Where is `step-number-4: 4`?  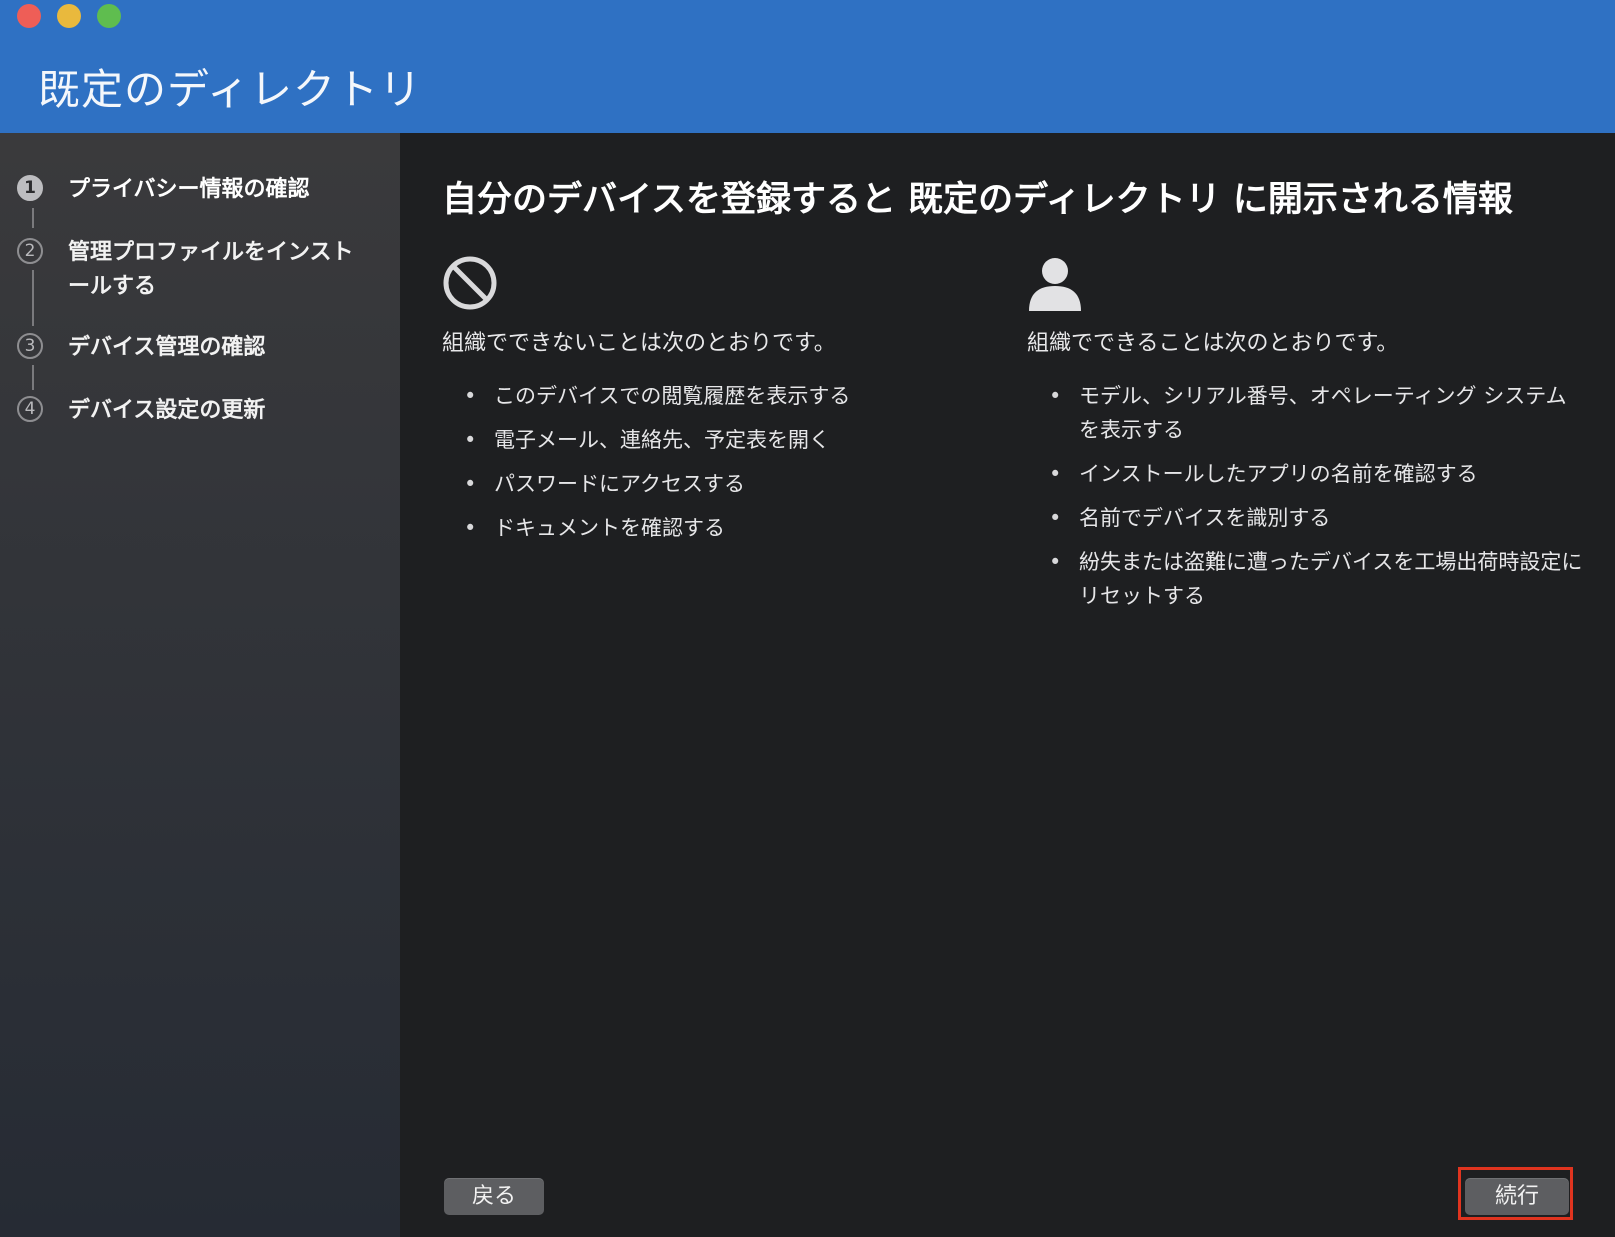 step-number-4: 4 is located at coordinates (30, 409).